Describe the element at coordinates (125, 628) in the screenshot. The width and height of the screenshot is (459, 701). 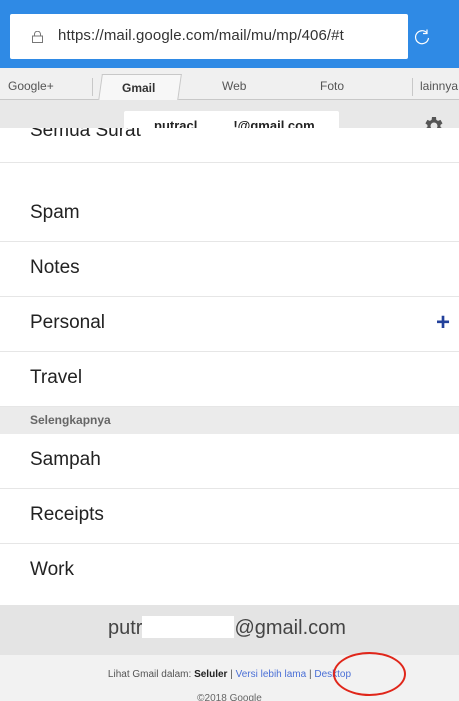
I see `footer-email-prefix: putr` at that location.